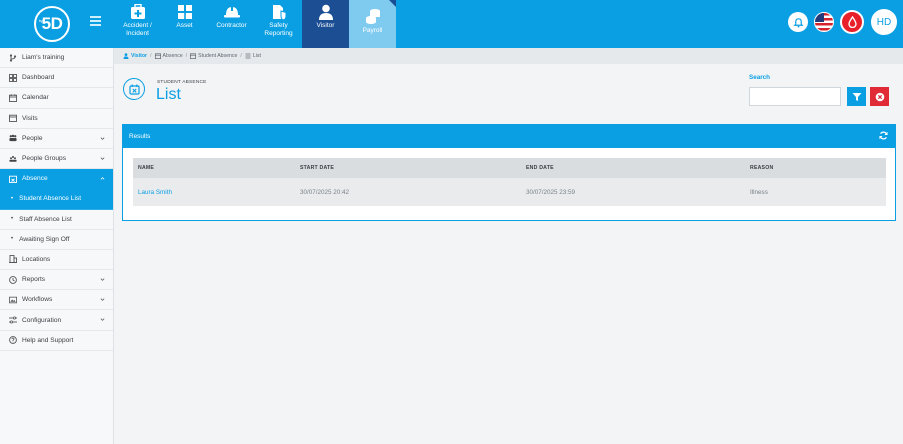 The image size is (903, 444). I want to click on module-label: Contractor, so click(231, 25).